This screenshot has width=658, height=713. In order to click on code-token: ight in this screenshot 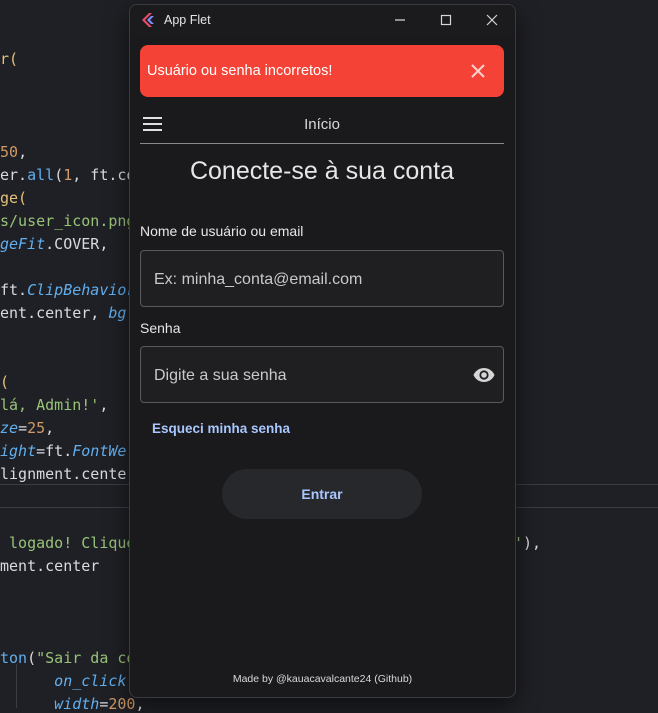, I will do `click(18, 451)`.